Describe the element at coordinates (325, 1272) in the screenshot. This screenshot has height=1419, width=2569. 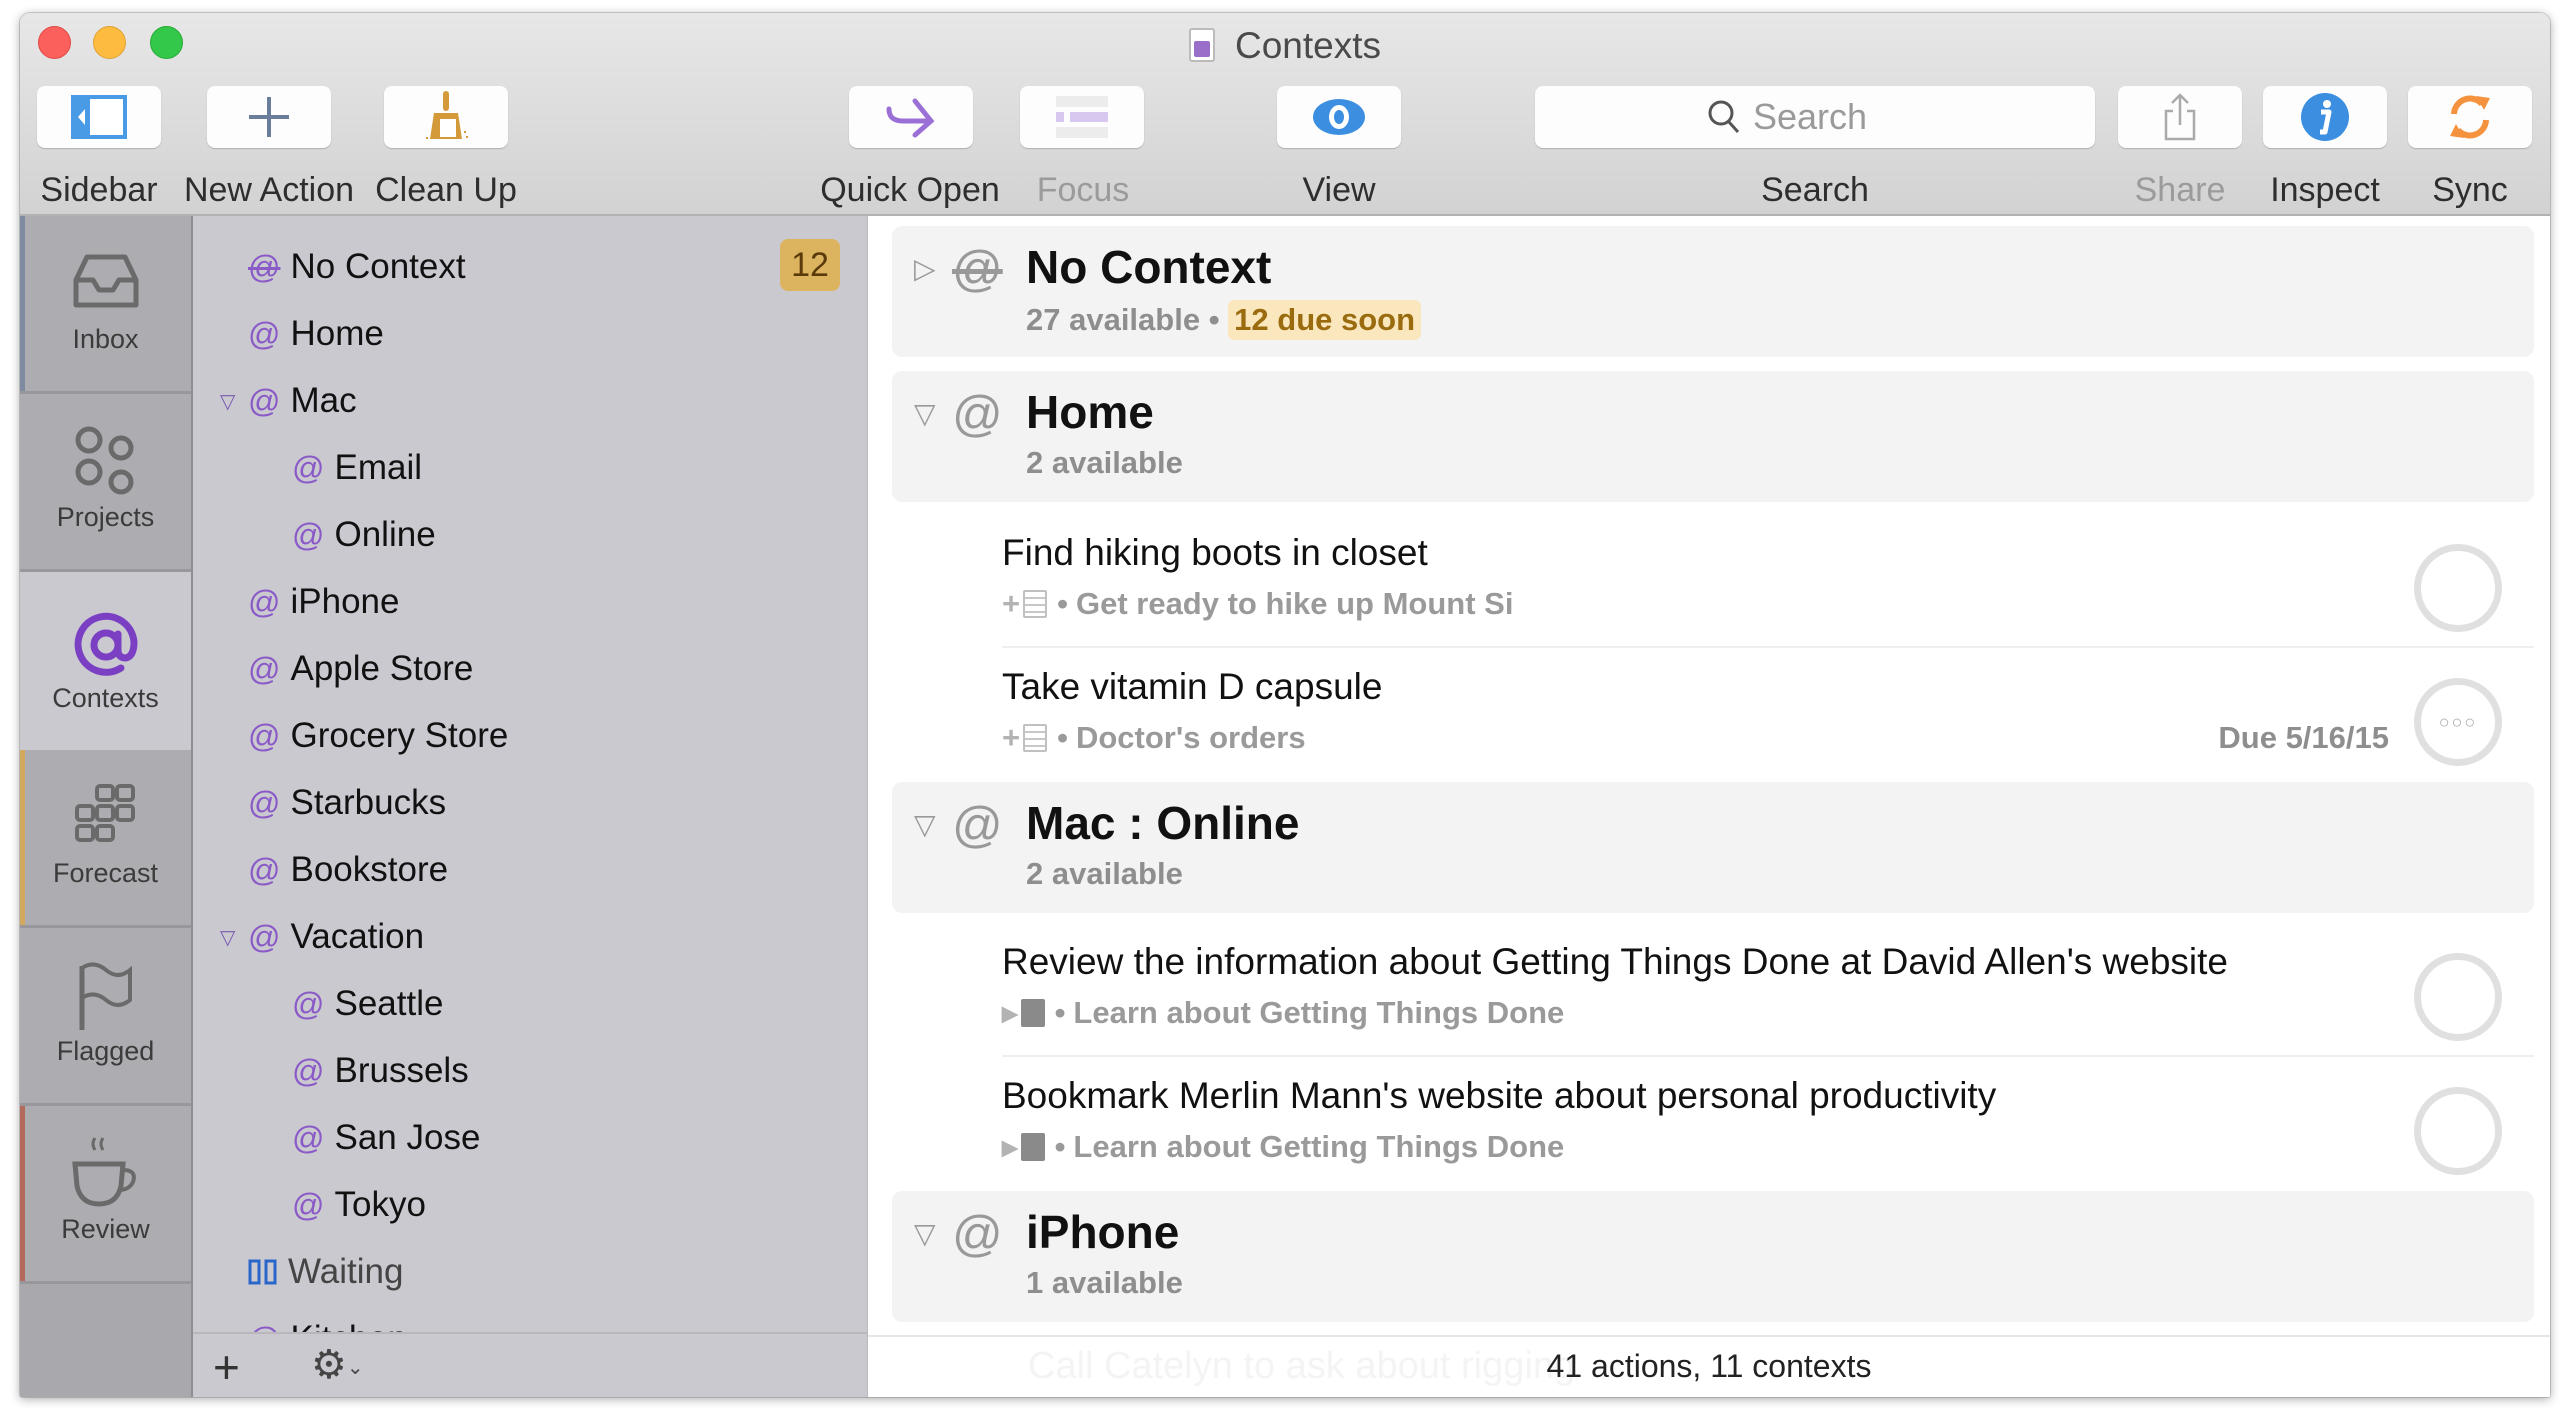
I see `sidebar-item-waiting: Waiting` at that location.